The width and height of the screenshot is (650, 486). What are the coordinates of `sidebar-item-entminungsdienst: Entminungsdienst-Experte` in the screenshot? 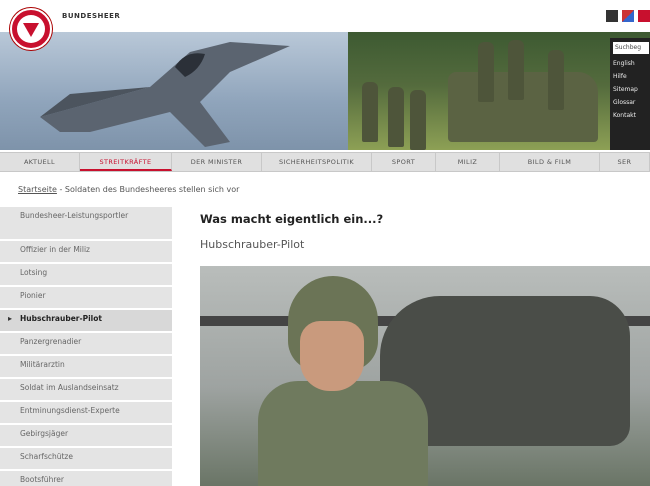 It's located at (86, 413).